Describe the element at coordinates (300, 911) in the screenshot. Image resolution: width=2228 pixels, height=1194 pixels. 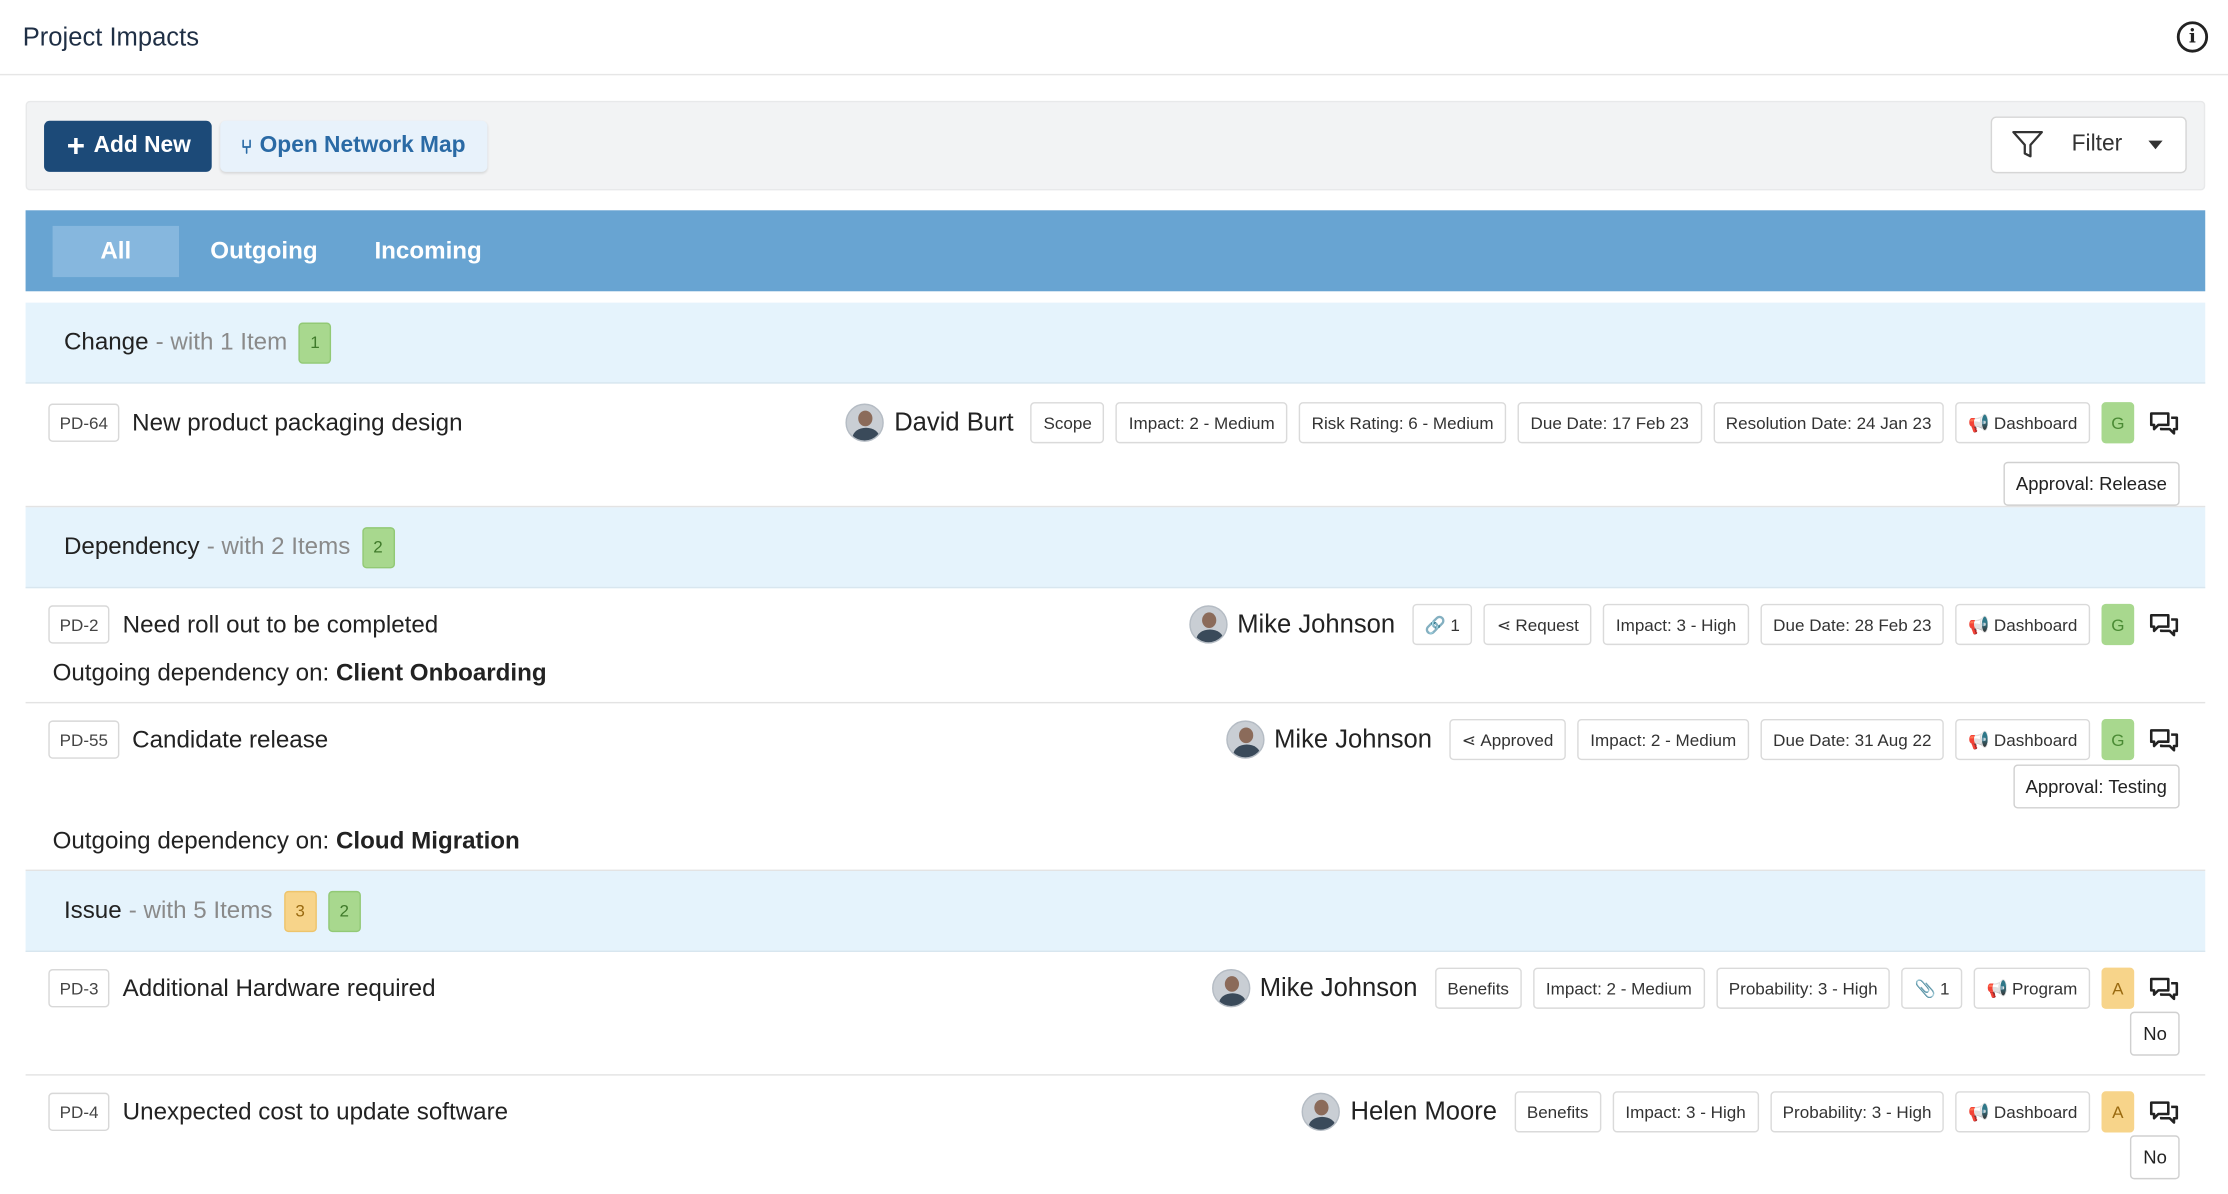
I see `count-badge: 3` at that location.